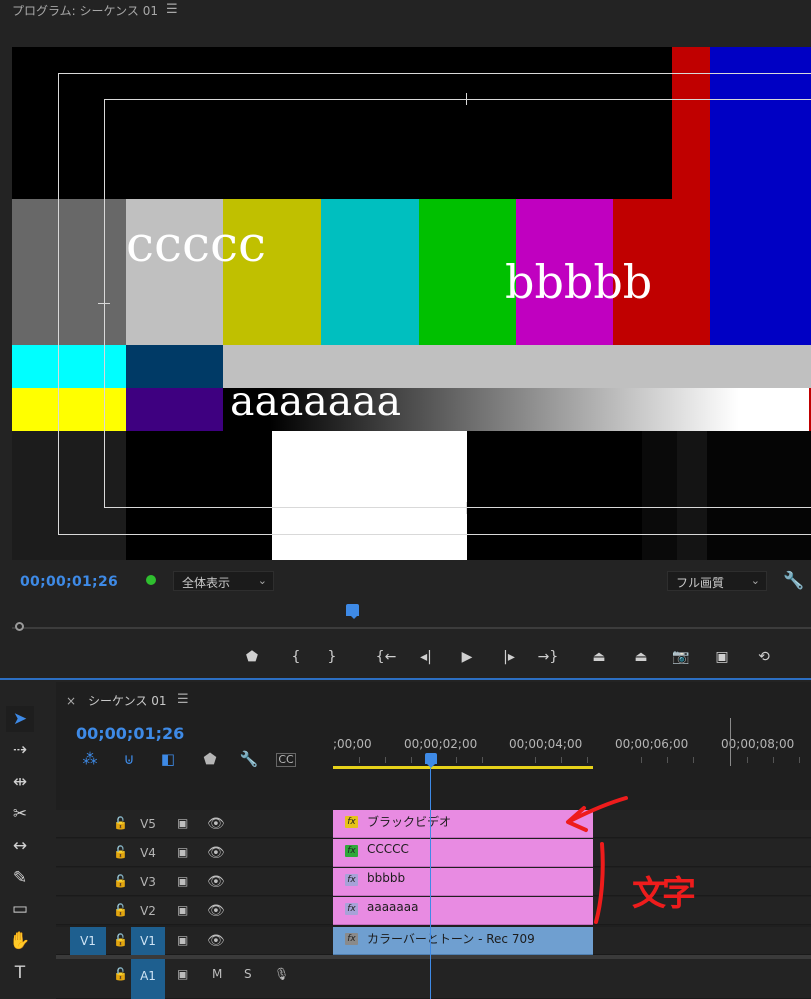 The height and width of the screenshot is (999, 811). Describe the element at coordinates (168, 759) in the screenshot. I see `linked-selection-icon: ◧` at that location.